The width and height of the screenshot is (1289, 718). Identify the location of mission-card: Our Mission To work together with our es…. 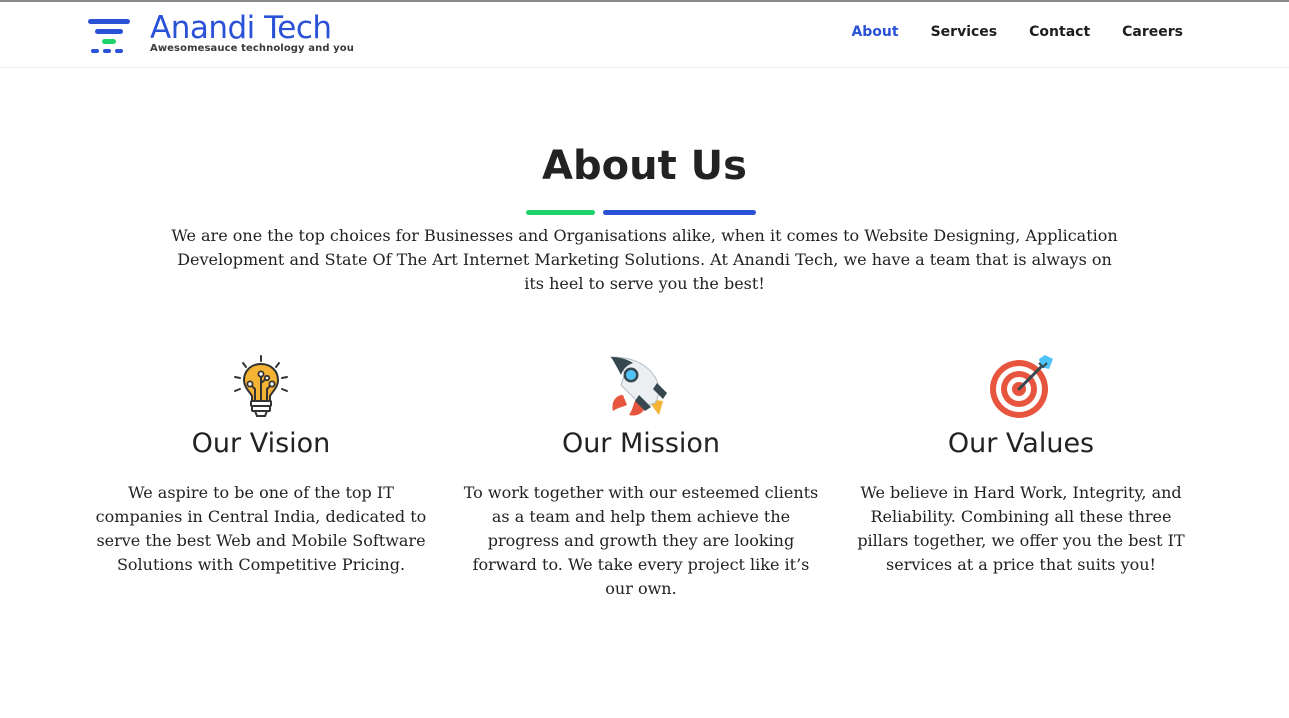
(641, 478).